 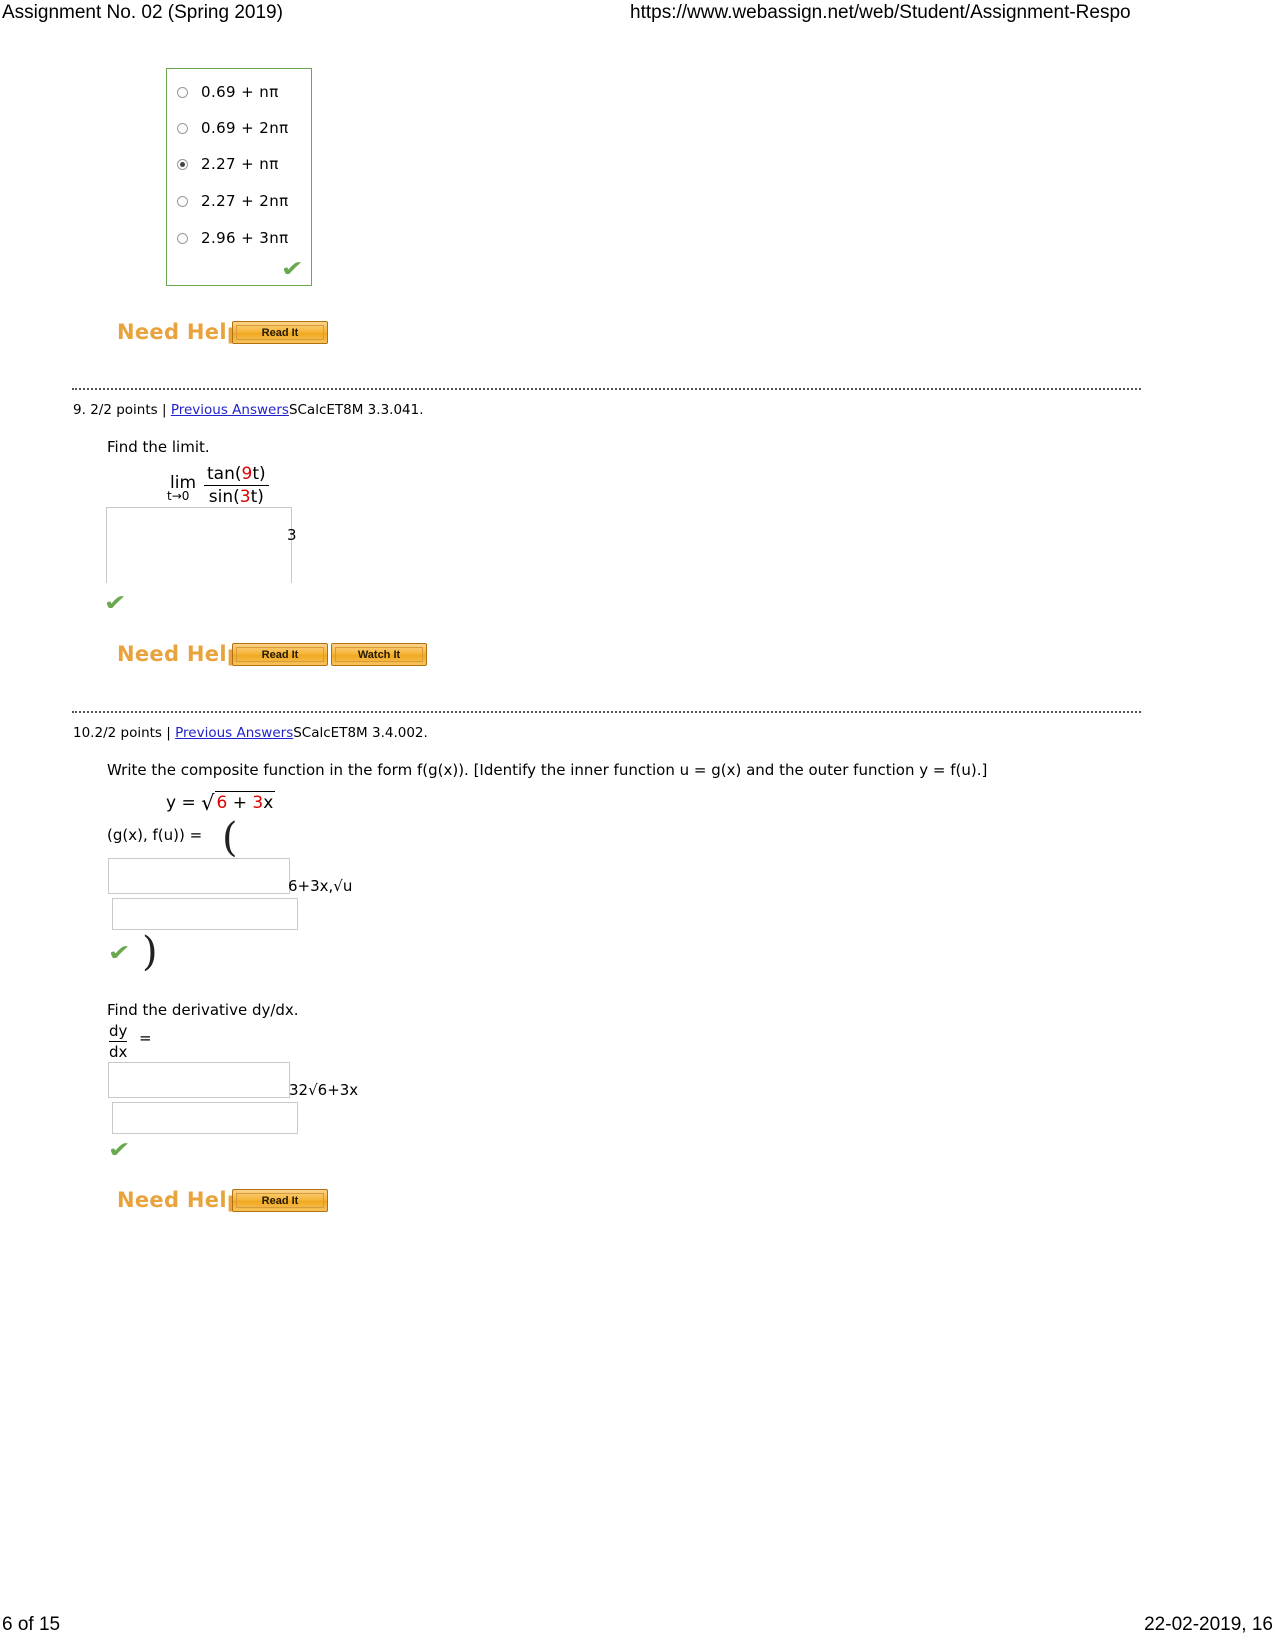 I want to click on choice-row-2: 0.69 + 2nπ, so click(x=233, y=128).